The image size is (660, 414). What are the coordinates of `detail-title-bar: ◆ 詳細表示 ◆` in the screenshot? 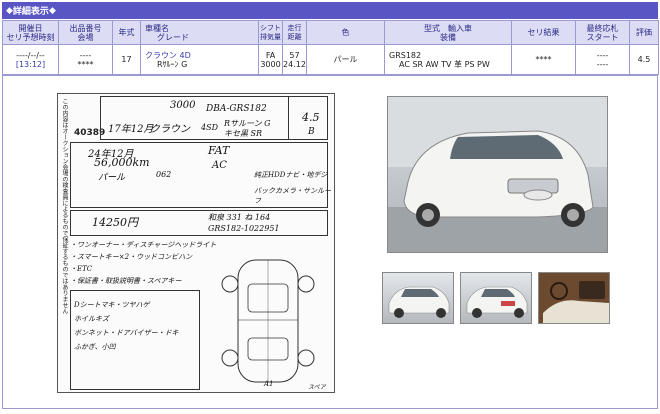 It's located at (330, 10).